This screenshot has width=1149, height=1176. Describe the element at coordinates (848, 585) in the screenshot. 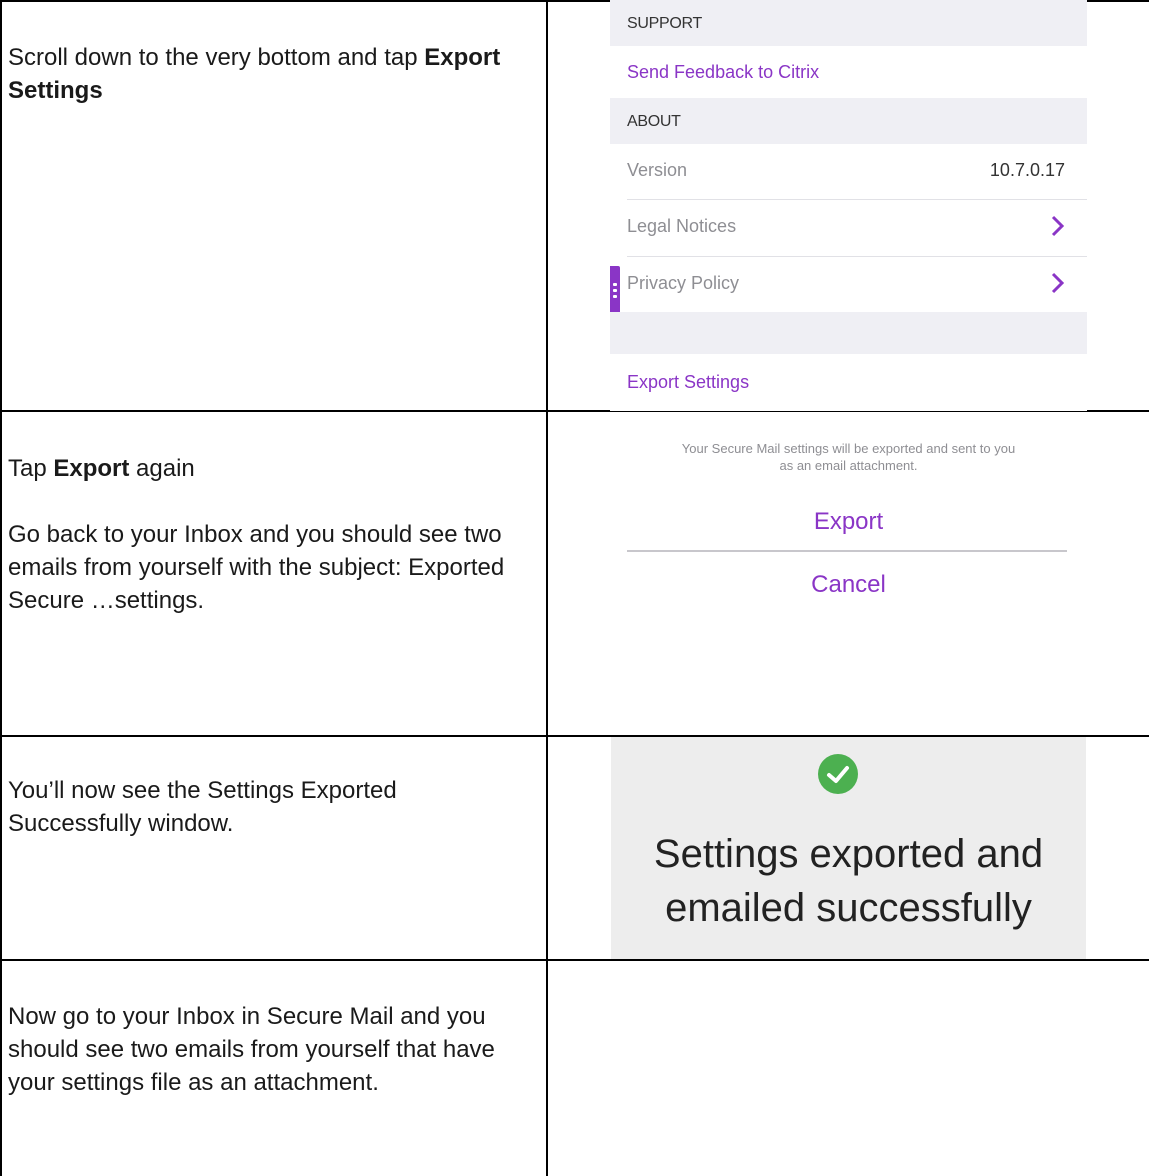

I see `cancel-button: Cancel` at that location.